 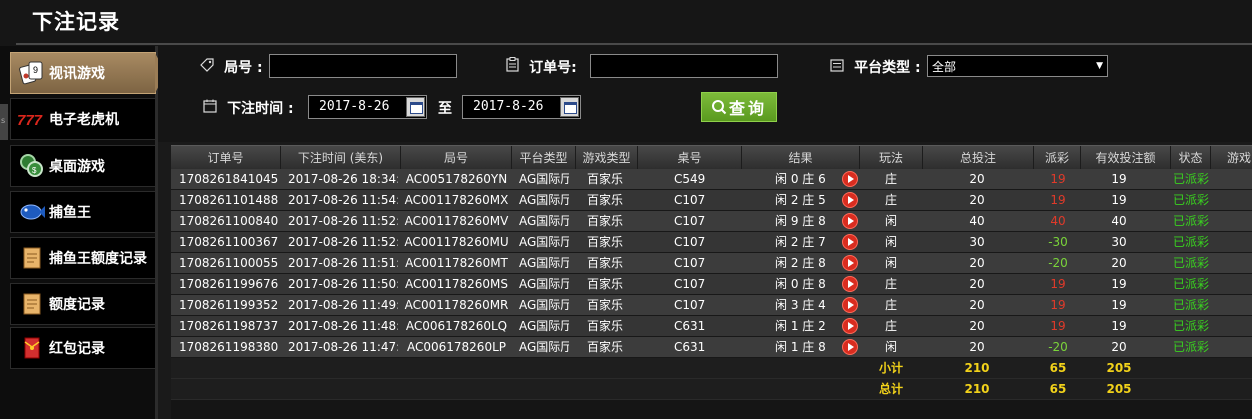 I want to click on platform-type-select: 全部 ▼, so click(x=1017, y=66).